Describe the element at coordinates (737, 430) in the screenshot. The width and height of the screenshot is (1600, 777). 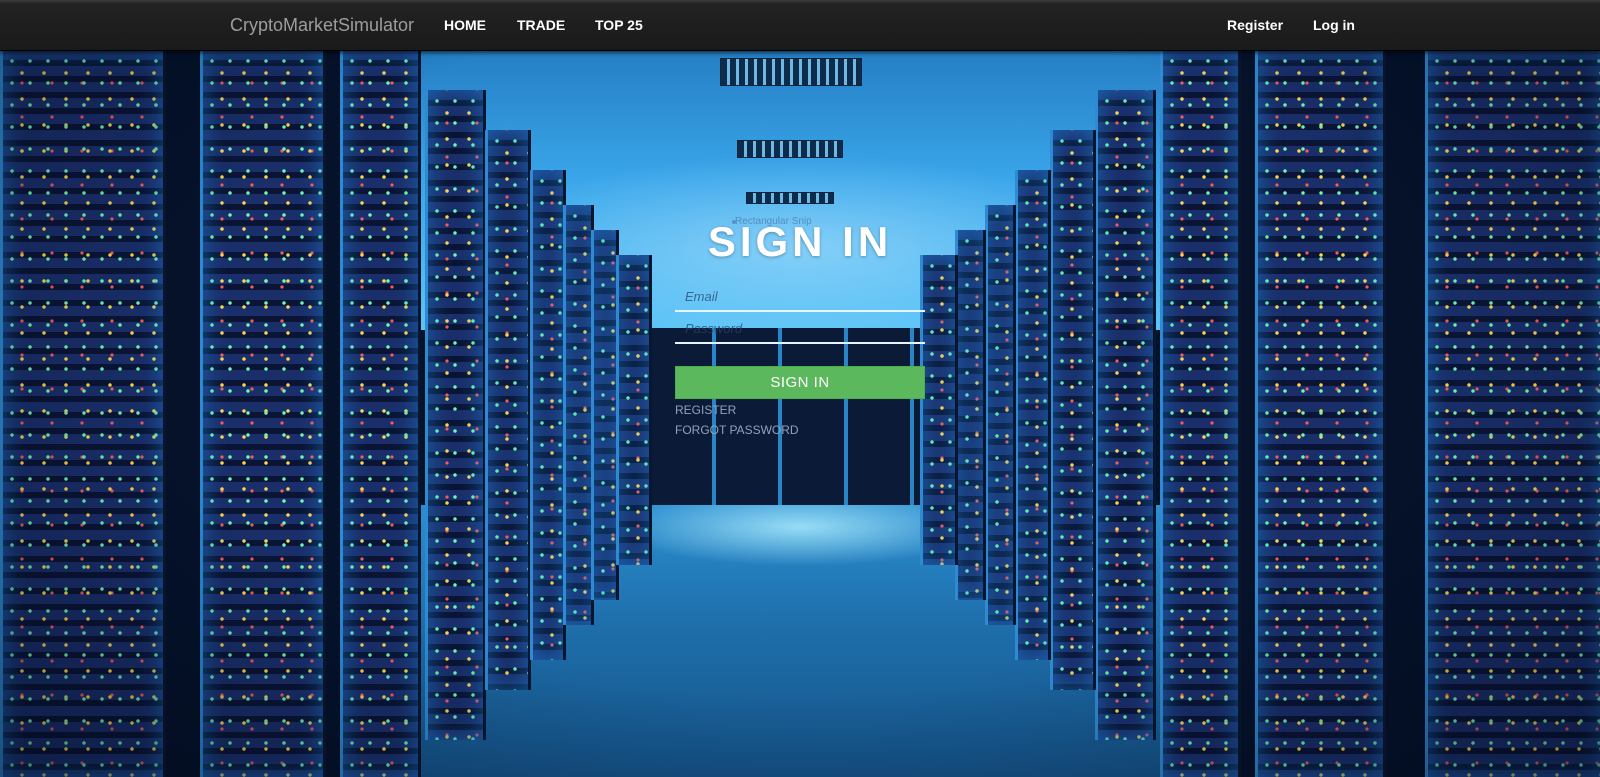
I see `forgot-password-link: FORGOT PASSWORD` at that location.